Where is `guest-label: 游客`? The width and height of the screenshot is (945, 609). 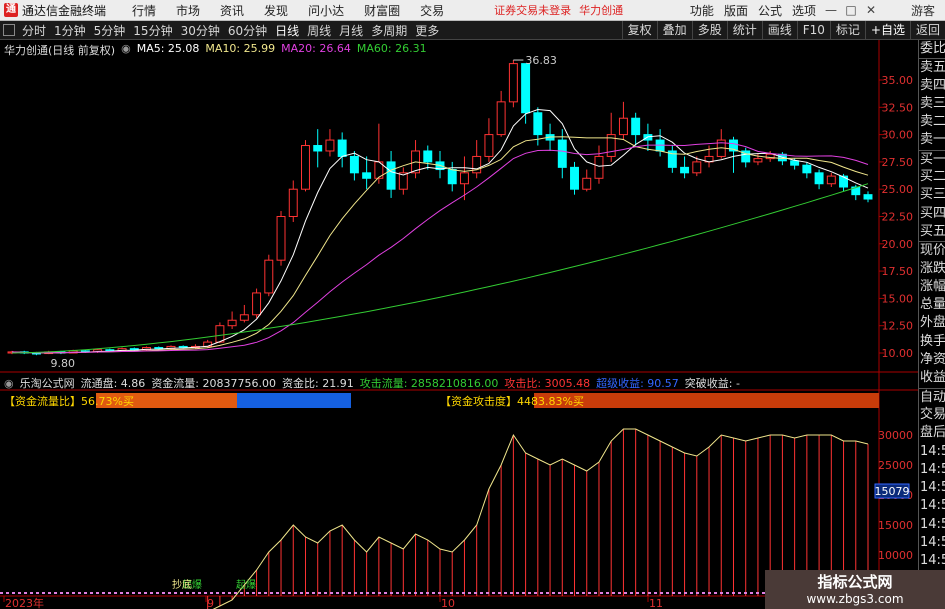
guest-label: 游客 is located at coordinates (923, 10).